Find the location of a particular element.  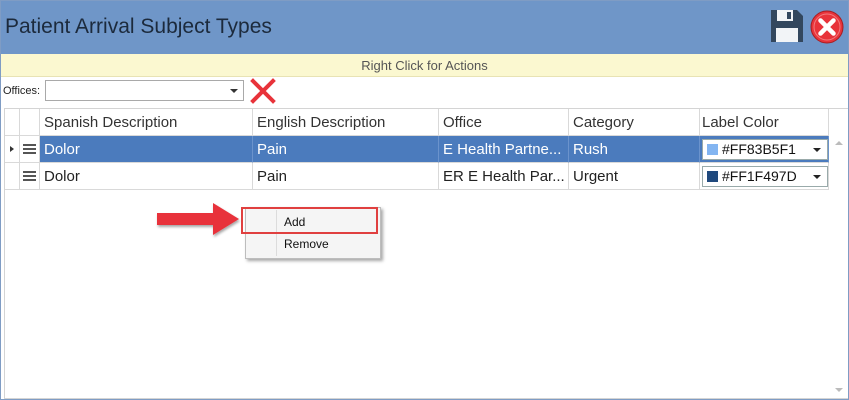

cell-category: Rush is located at coordinates (634, 149).